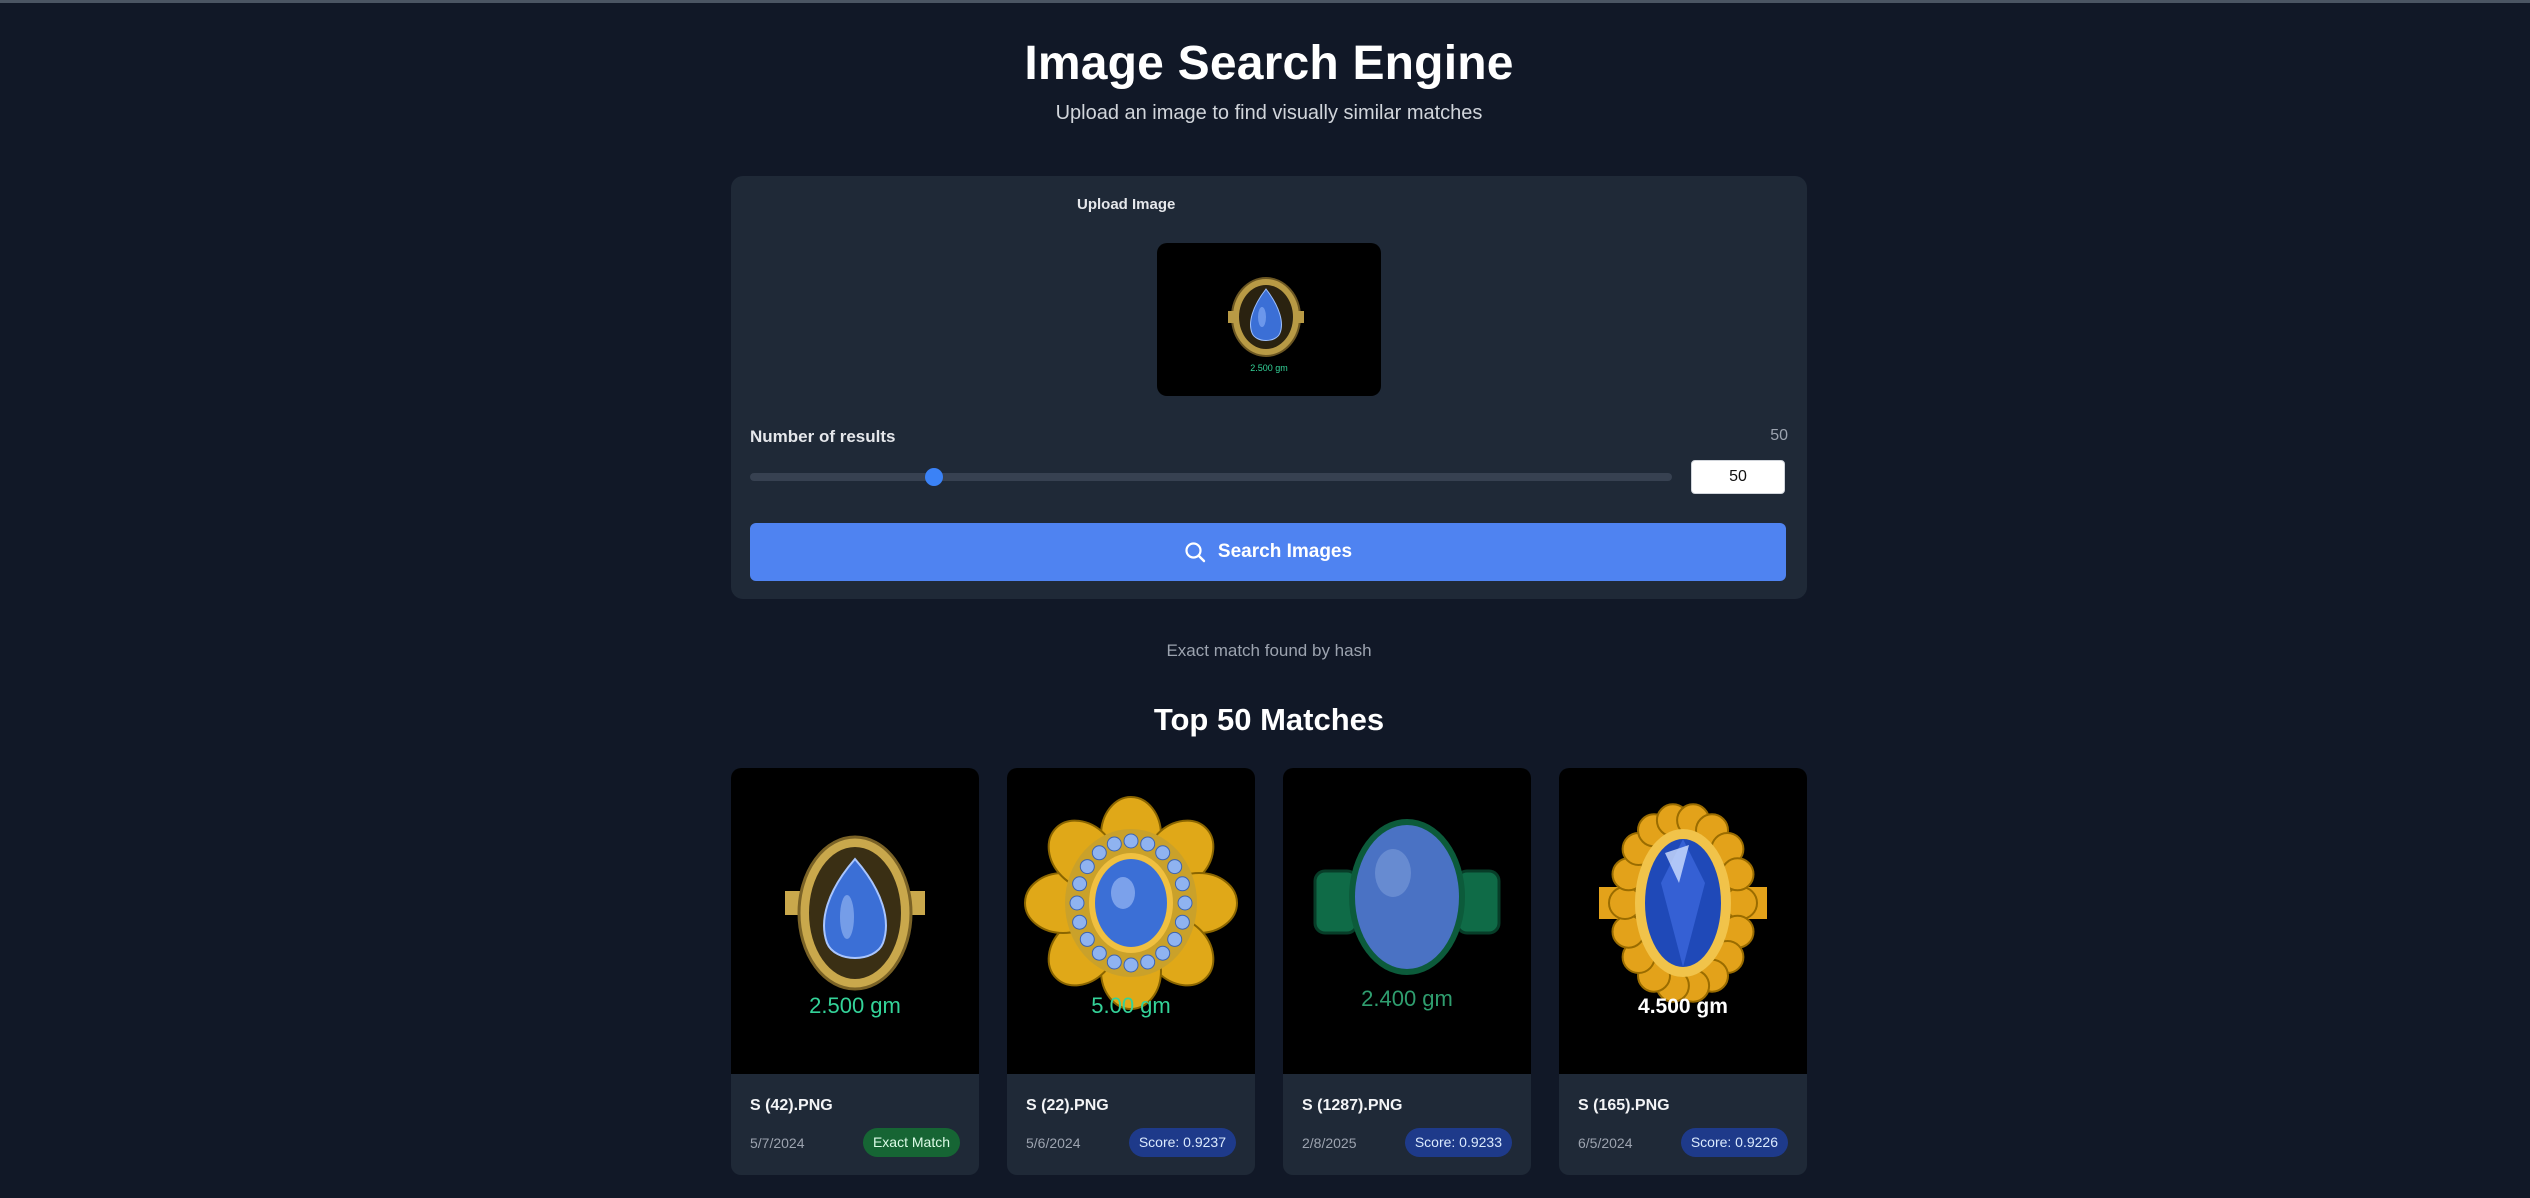 This screenshot has height=1198, width=2530. Describe the element at coordinates (1352, 1105) in the screenshot. I see `result-filename: S (1287).PNG` at that location.